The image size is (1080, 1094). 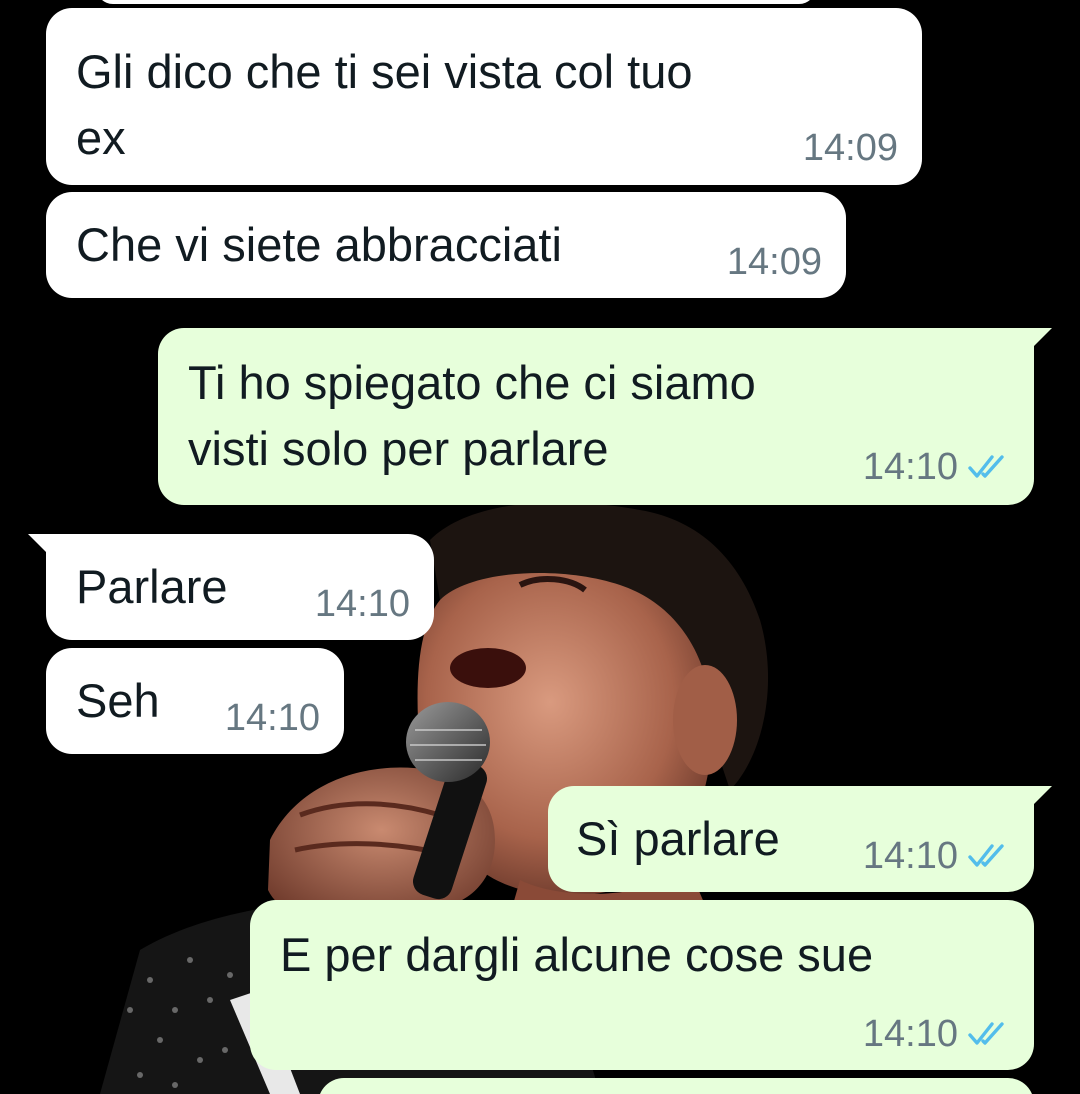 What do you see at coordinates (488, 668) in the screenshot?
I see `mouth-shape` at bounding box center [488, 668].